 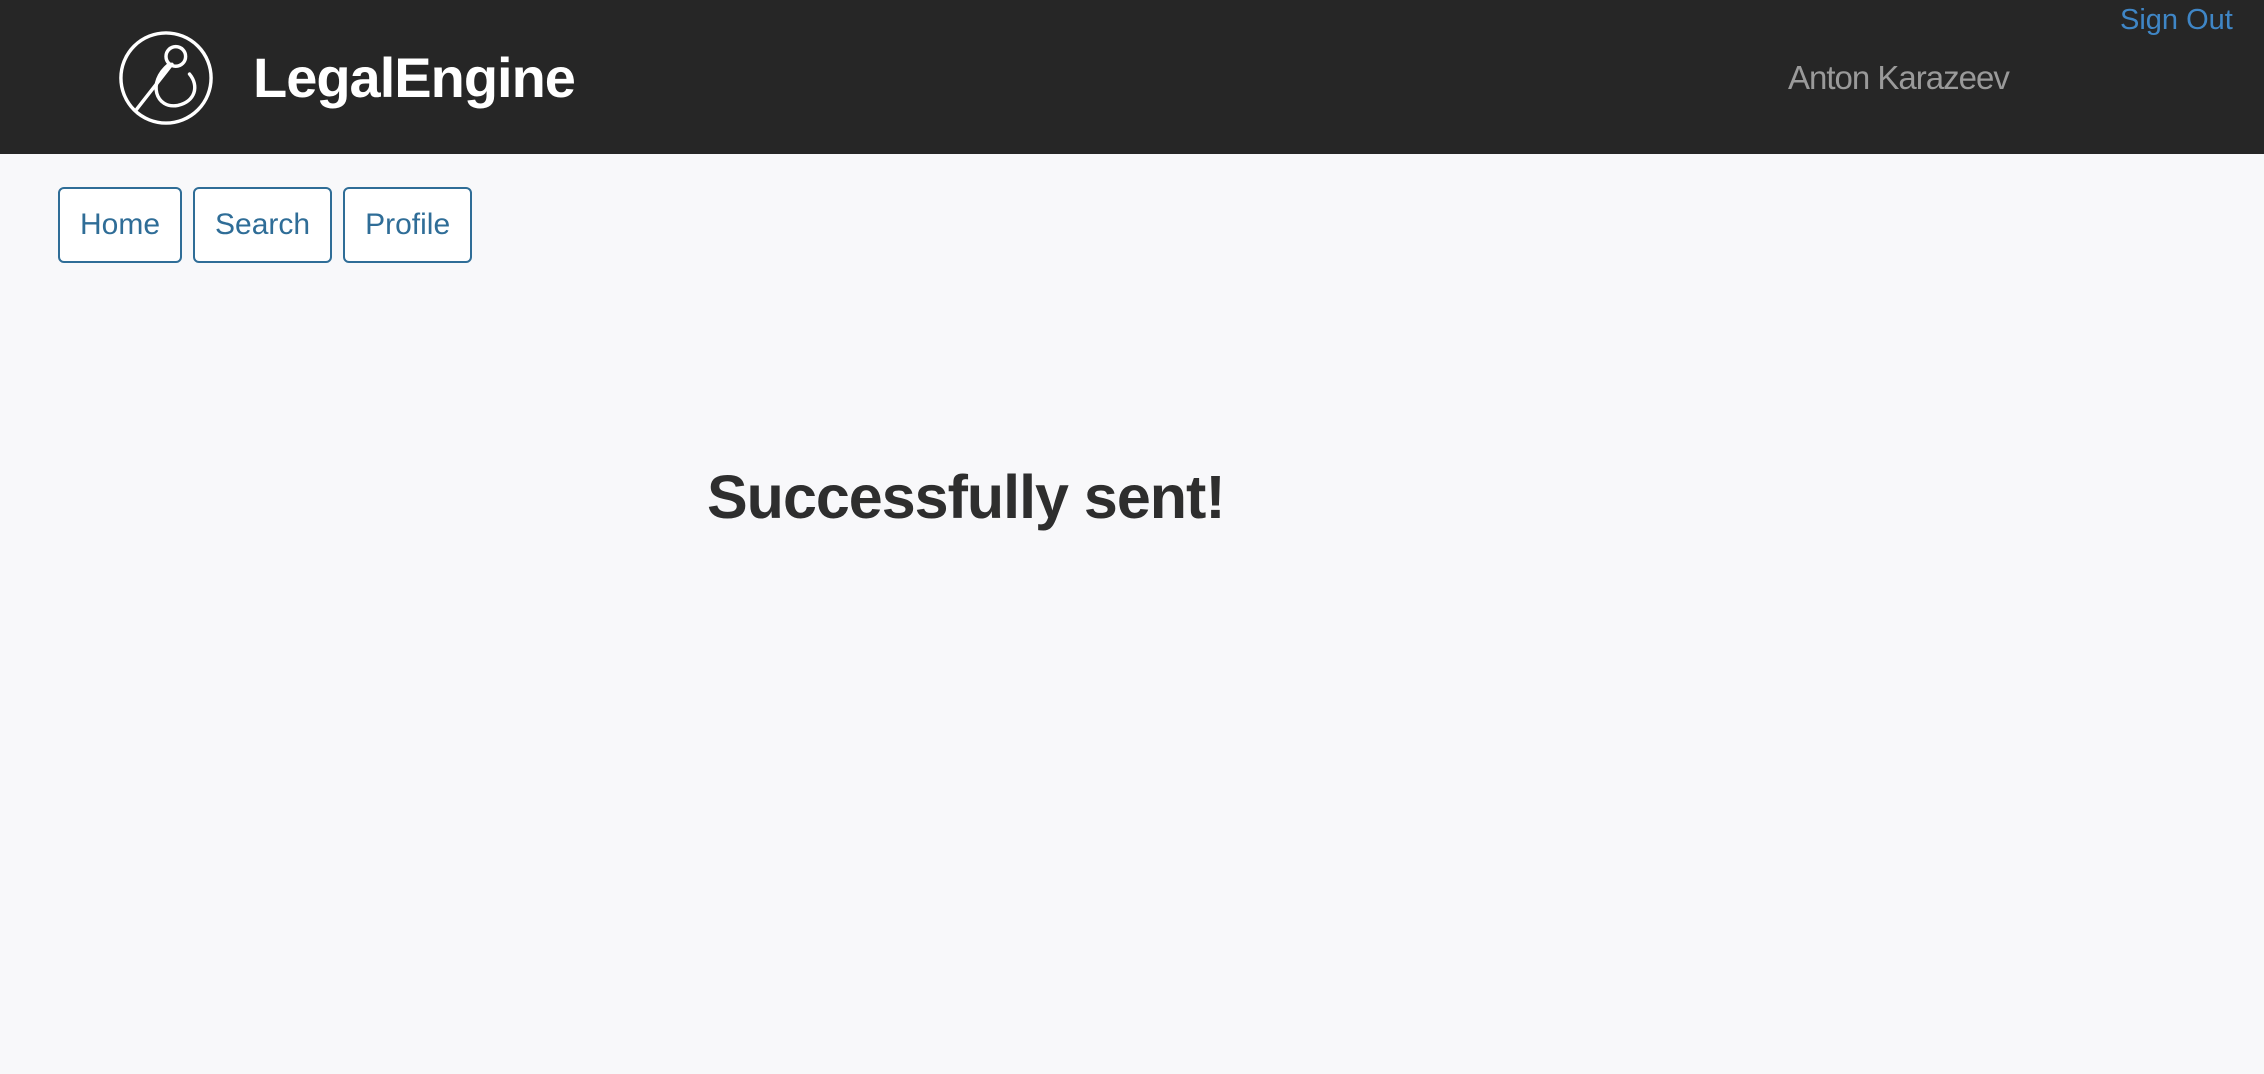 What do you see at coordinates (408, 225) in the screenshot?
I see `nav-profile-button: Profile` at bounding box center [408, 225].